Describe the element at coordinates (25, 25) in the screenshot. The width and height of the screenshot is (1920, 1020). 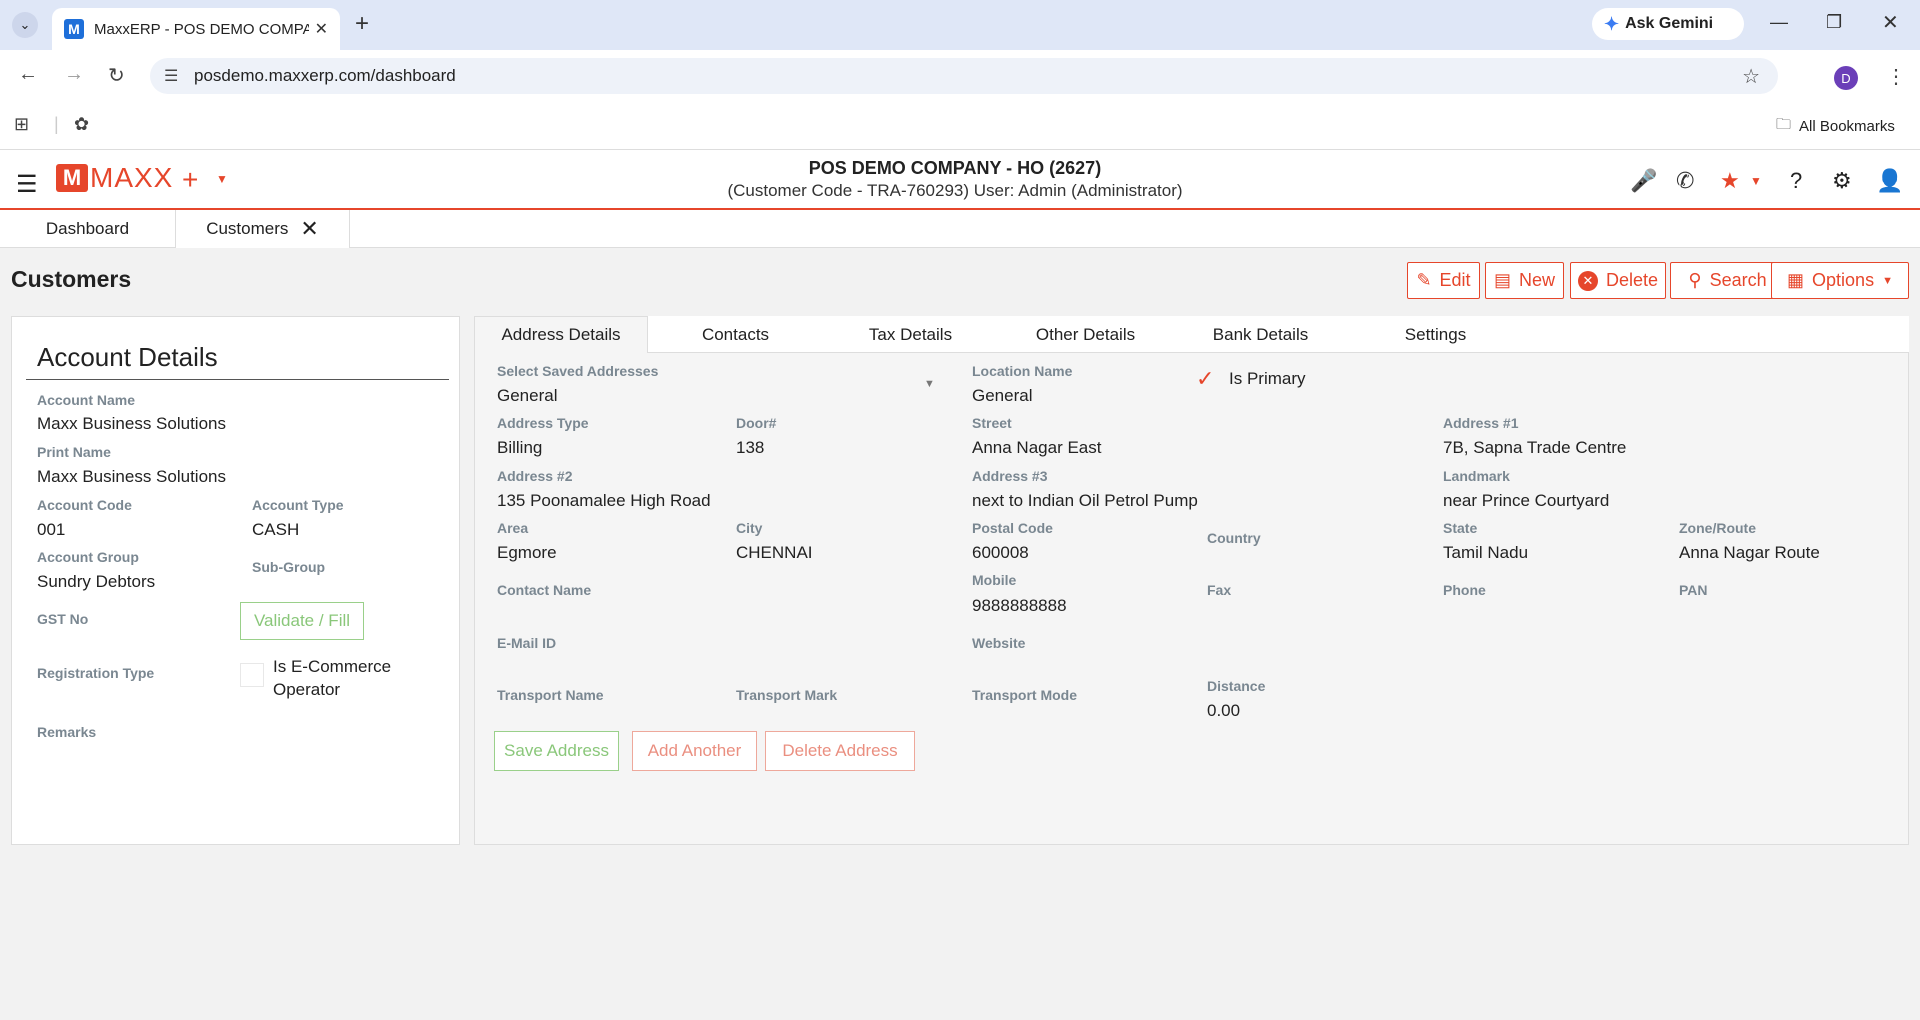
I see `tab-search-chevron-icon: ⌄` at that location.